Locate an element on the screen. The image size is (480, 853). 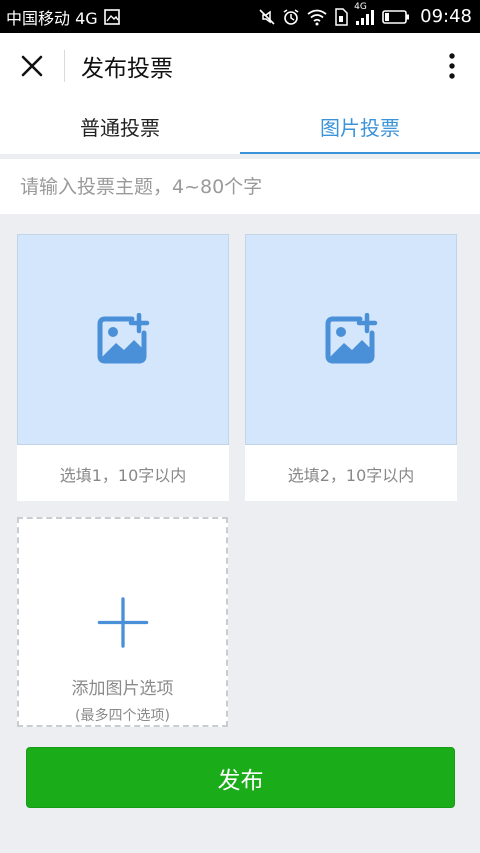
page-title: 发布投票 is located at coordinates (127, 69).